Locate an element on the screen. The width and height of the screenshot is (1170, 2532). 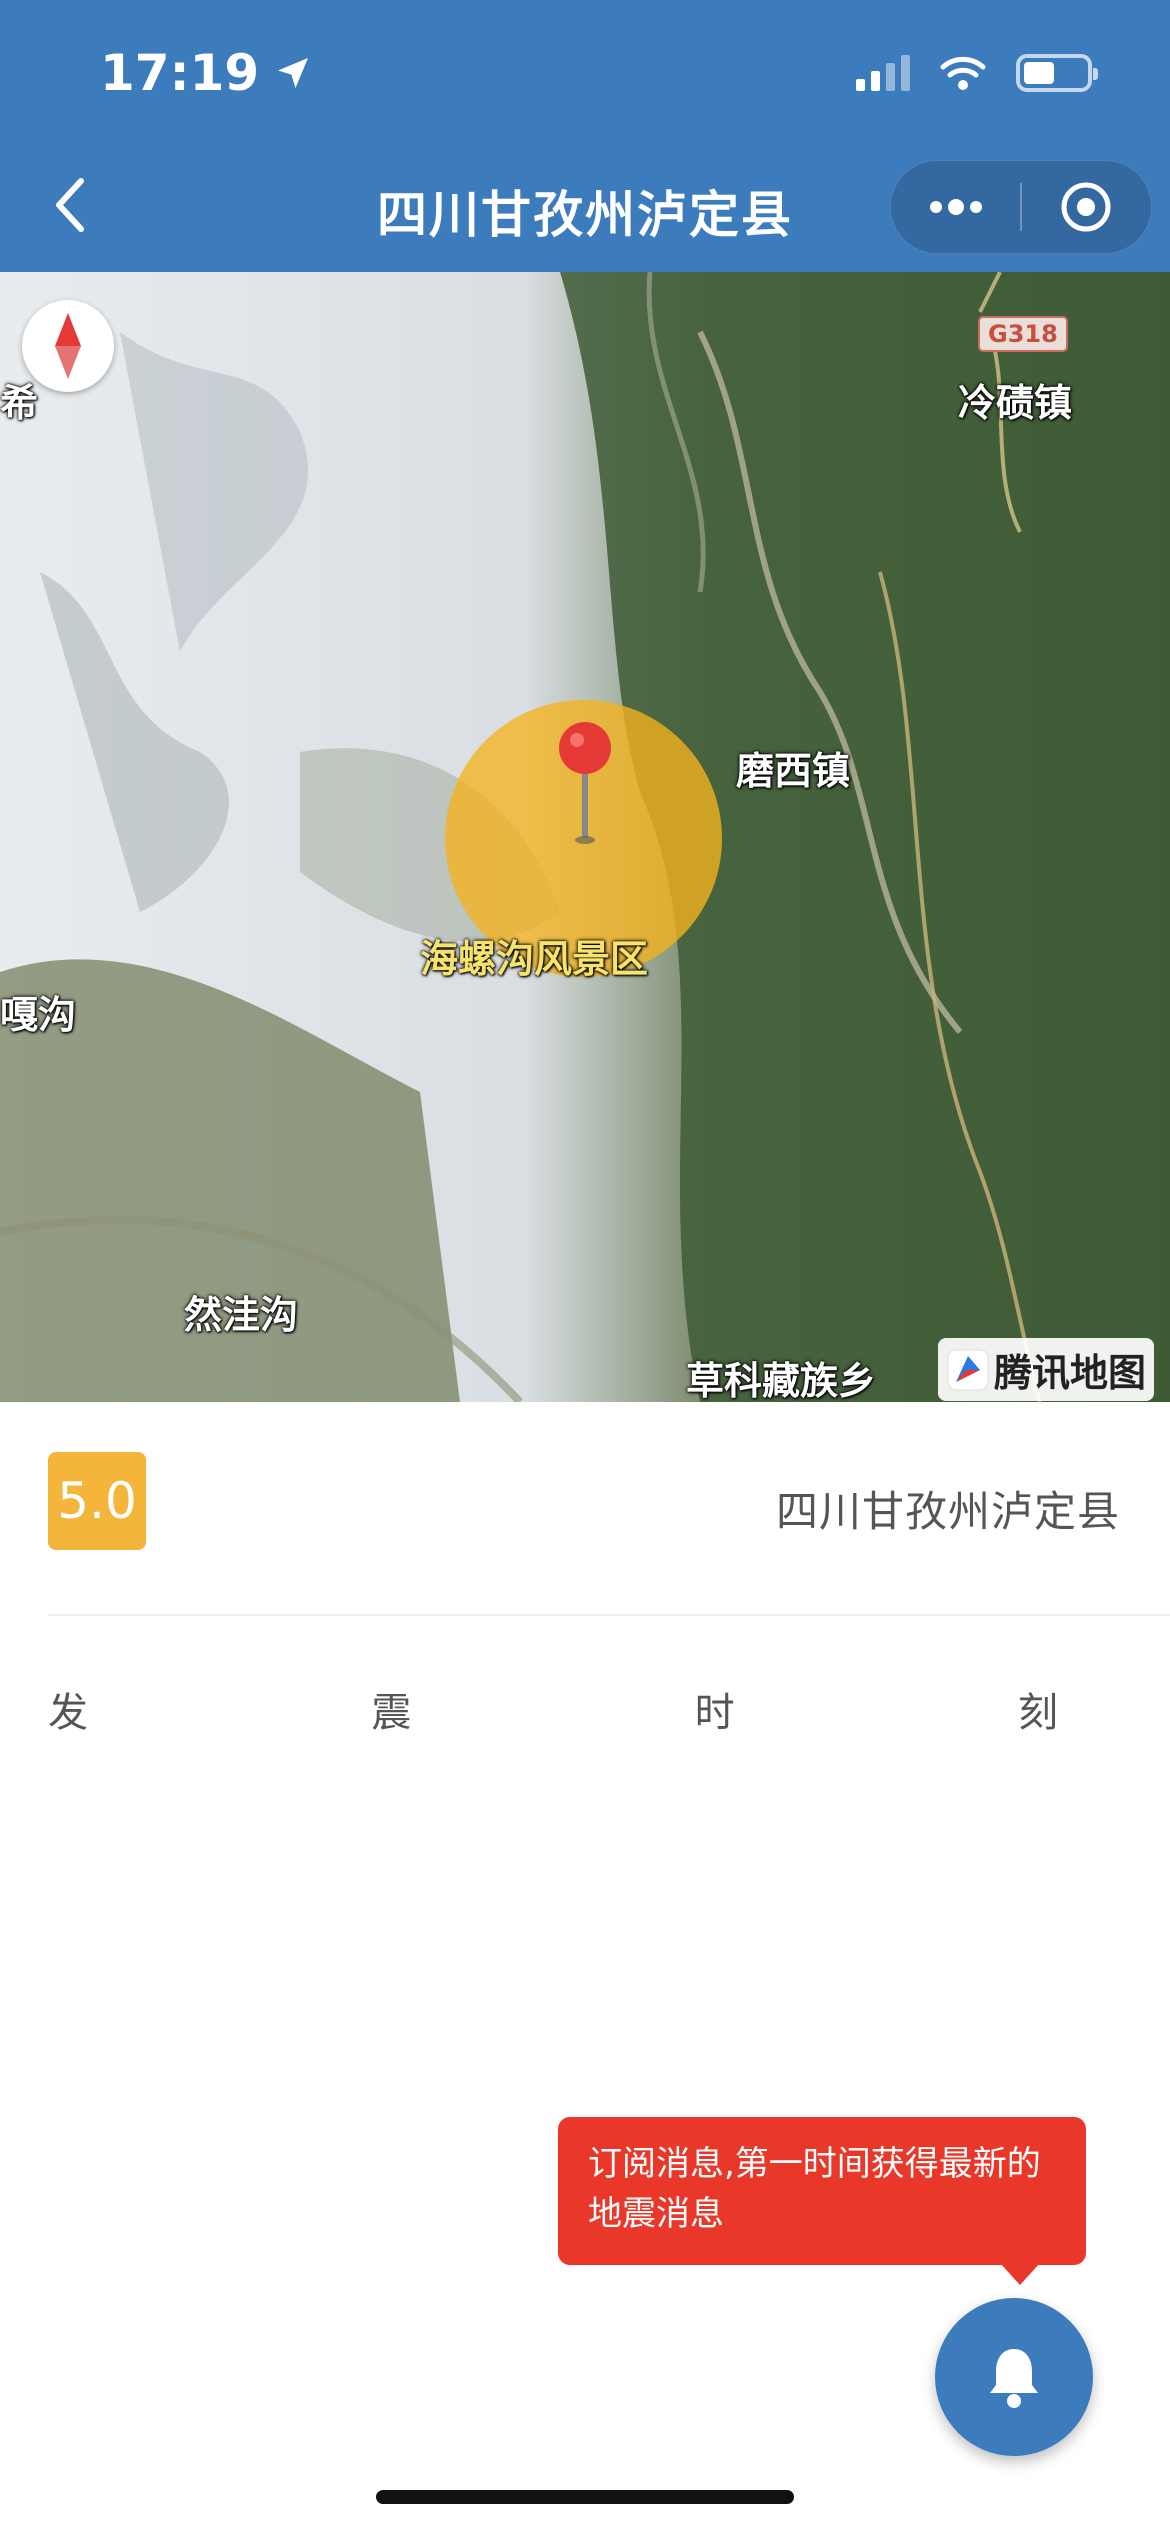
target-close-icon is located at coordinates (1086, 207).